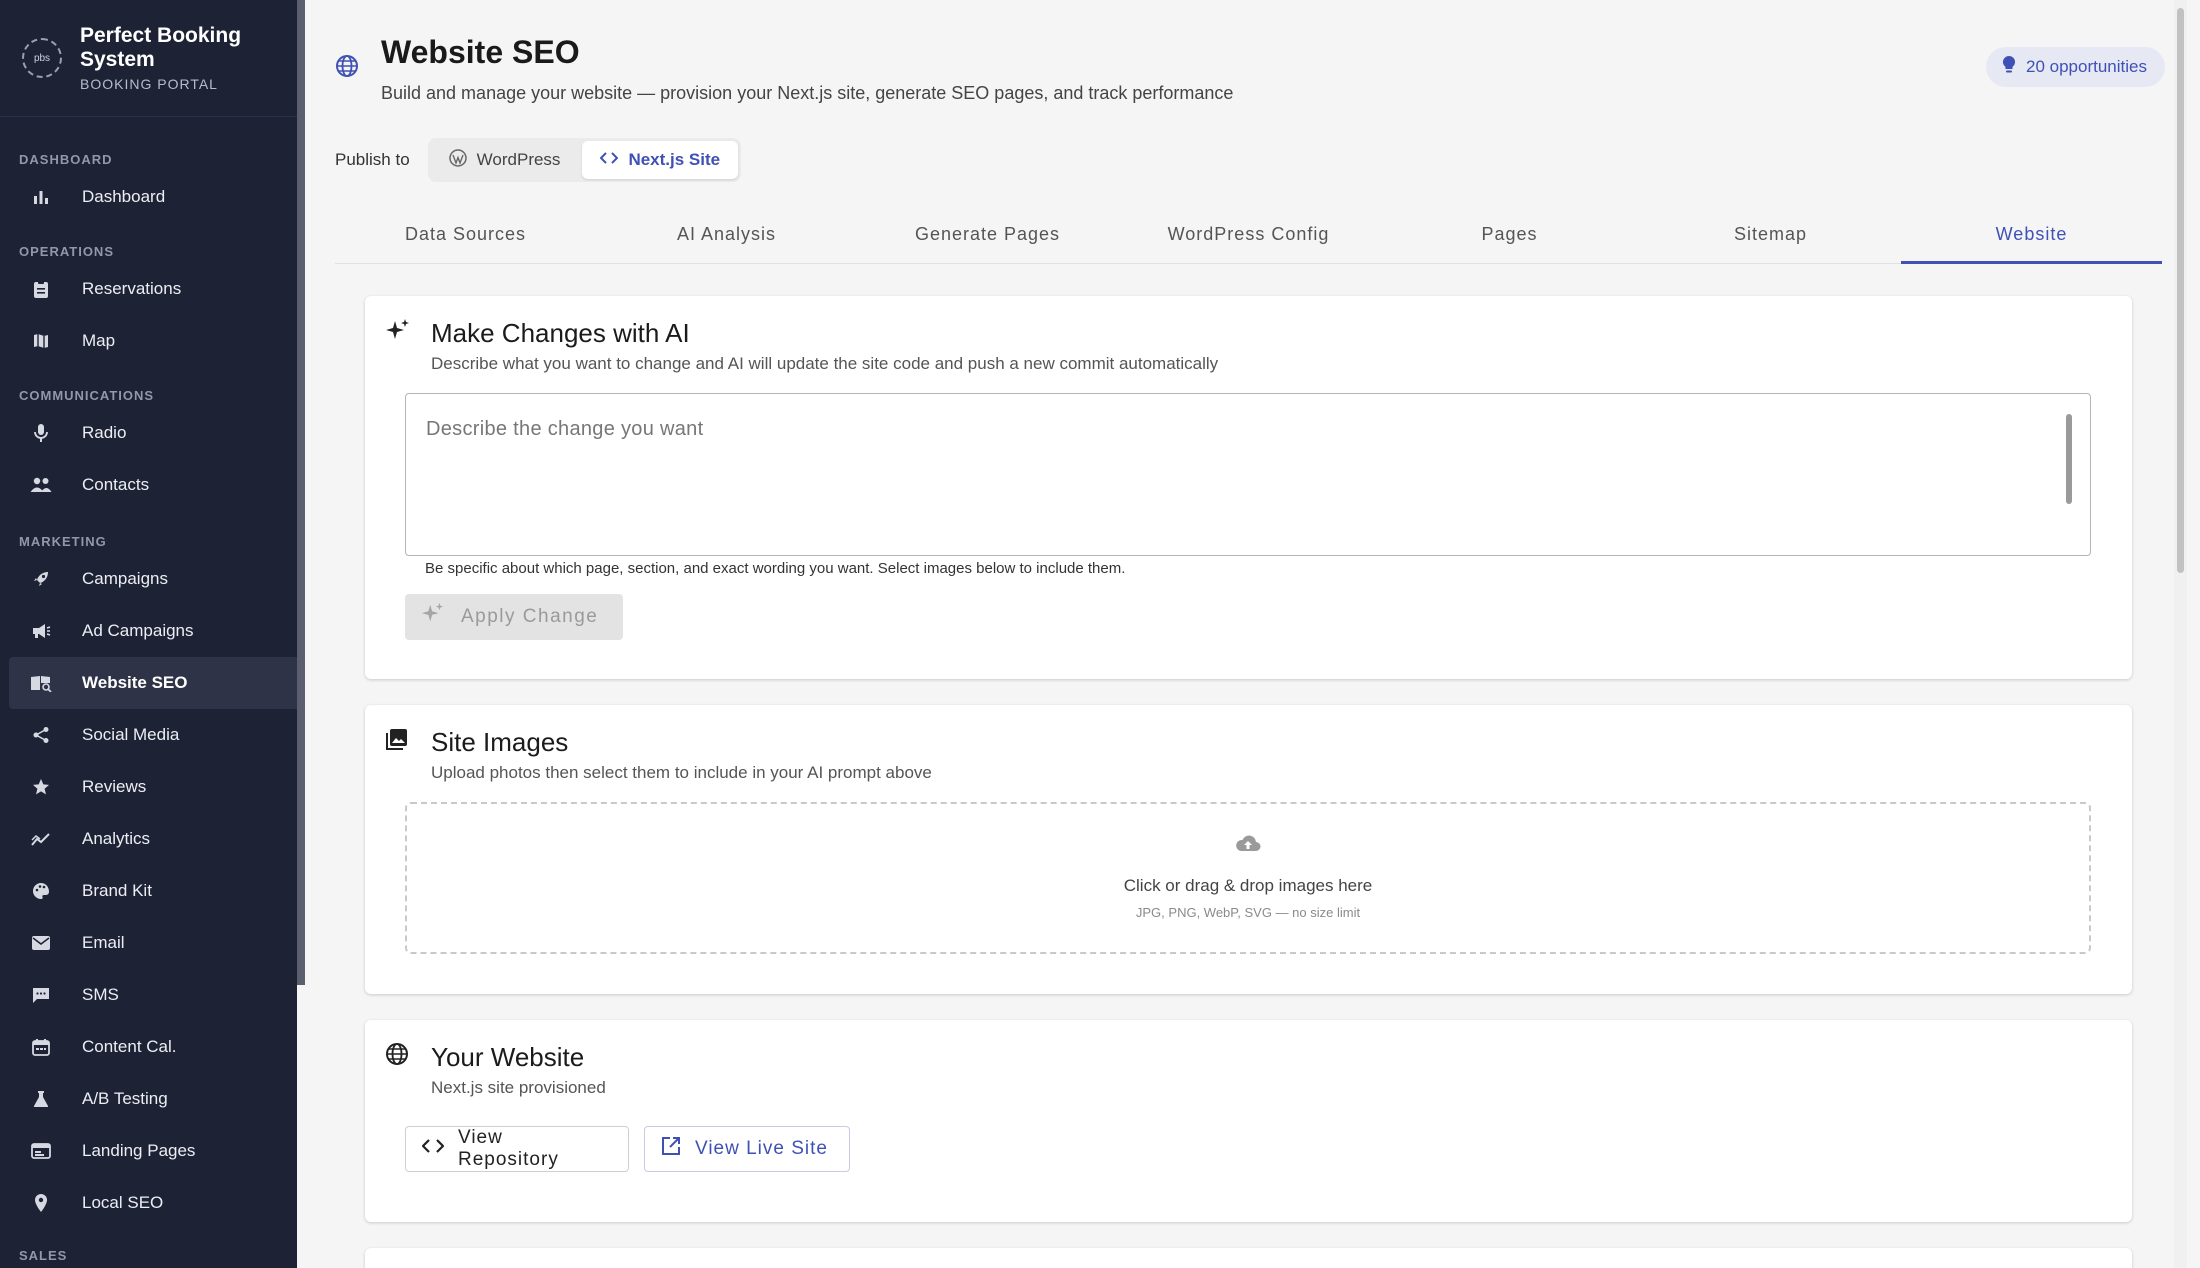 The width and height of the screenshot is (2200, 1268). Describe the element at coordinates (41, 683) in the screenshot. I see `book-search-icon` at that location.